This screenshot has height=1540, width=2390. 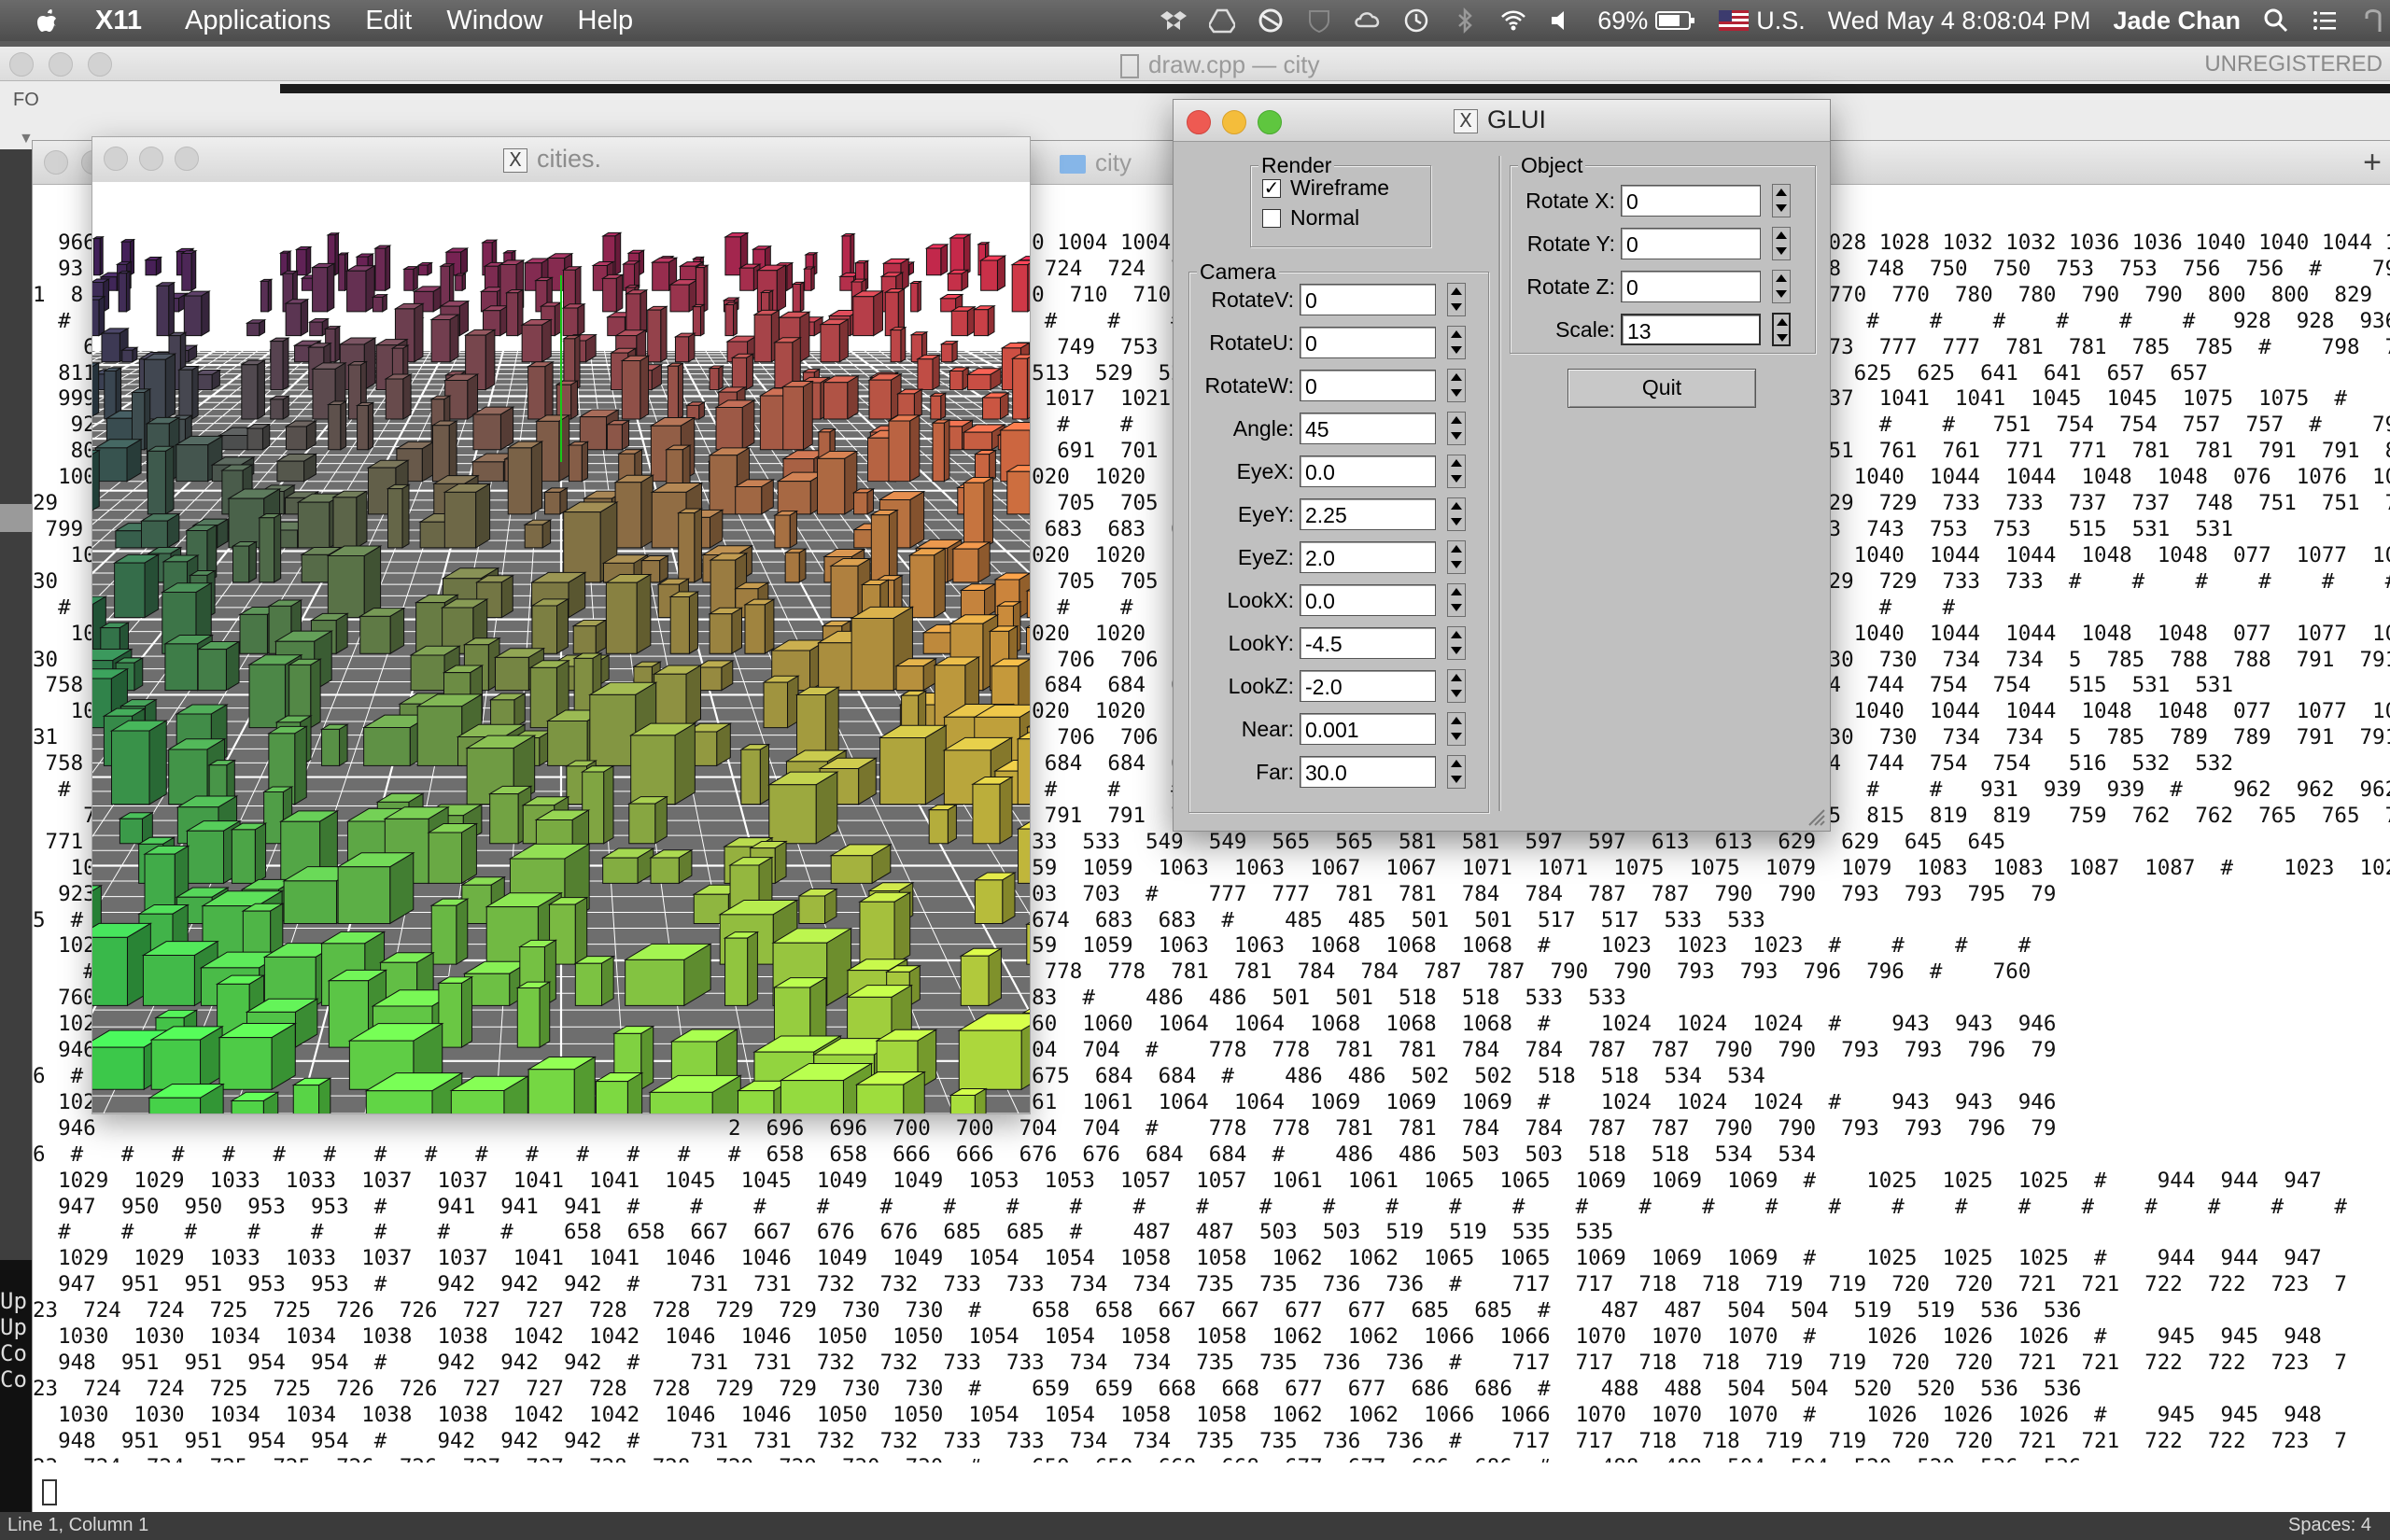 What do you see at coordinates (1243, 300) in the screenshot?
I see `camera-field-label: RotateV:` at bounding box center [1243, 300].